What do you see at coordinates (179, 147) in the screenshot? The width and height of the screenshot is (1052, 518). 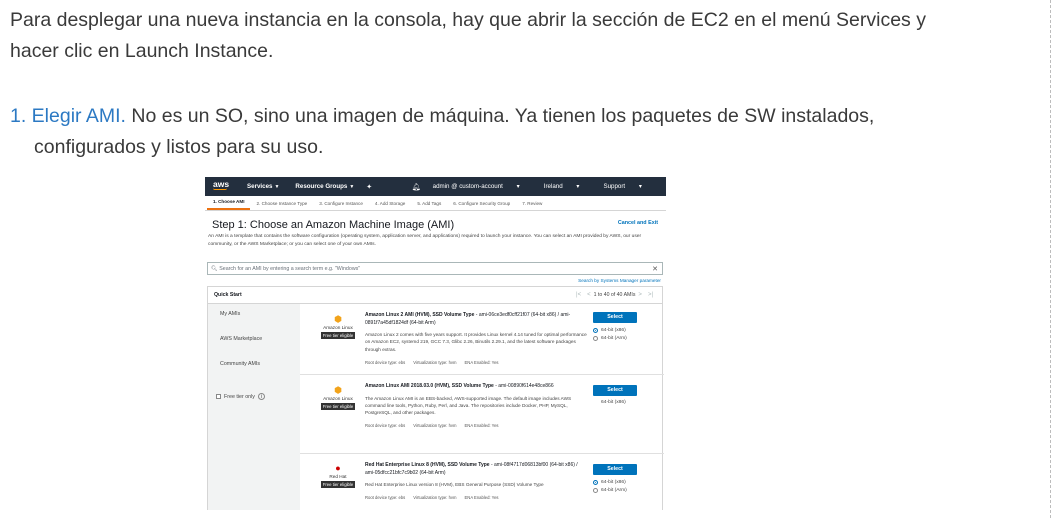 I see `step-1-text-line-2: configurados y listos para su uso.` at bounding box center [179, 147].